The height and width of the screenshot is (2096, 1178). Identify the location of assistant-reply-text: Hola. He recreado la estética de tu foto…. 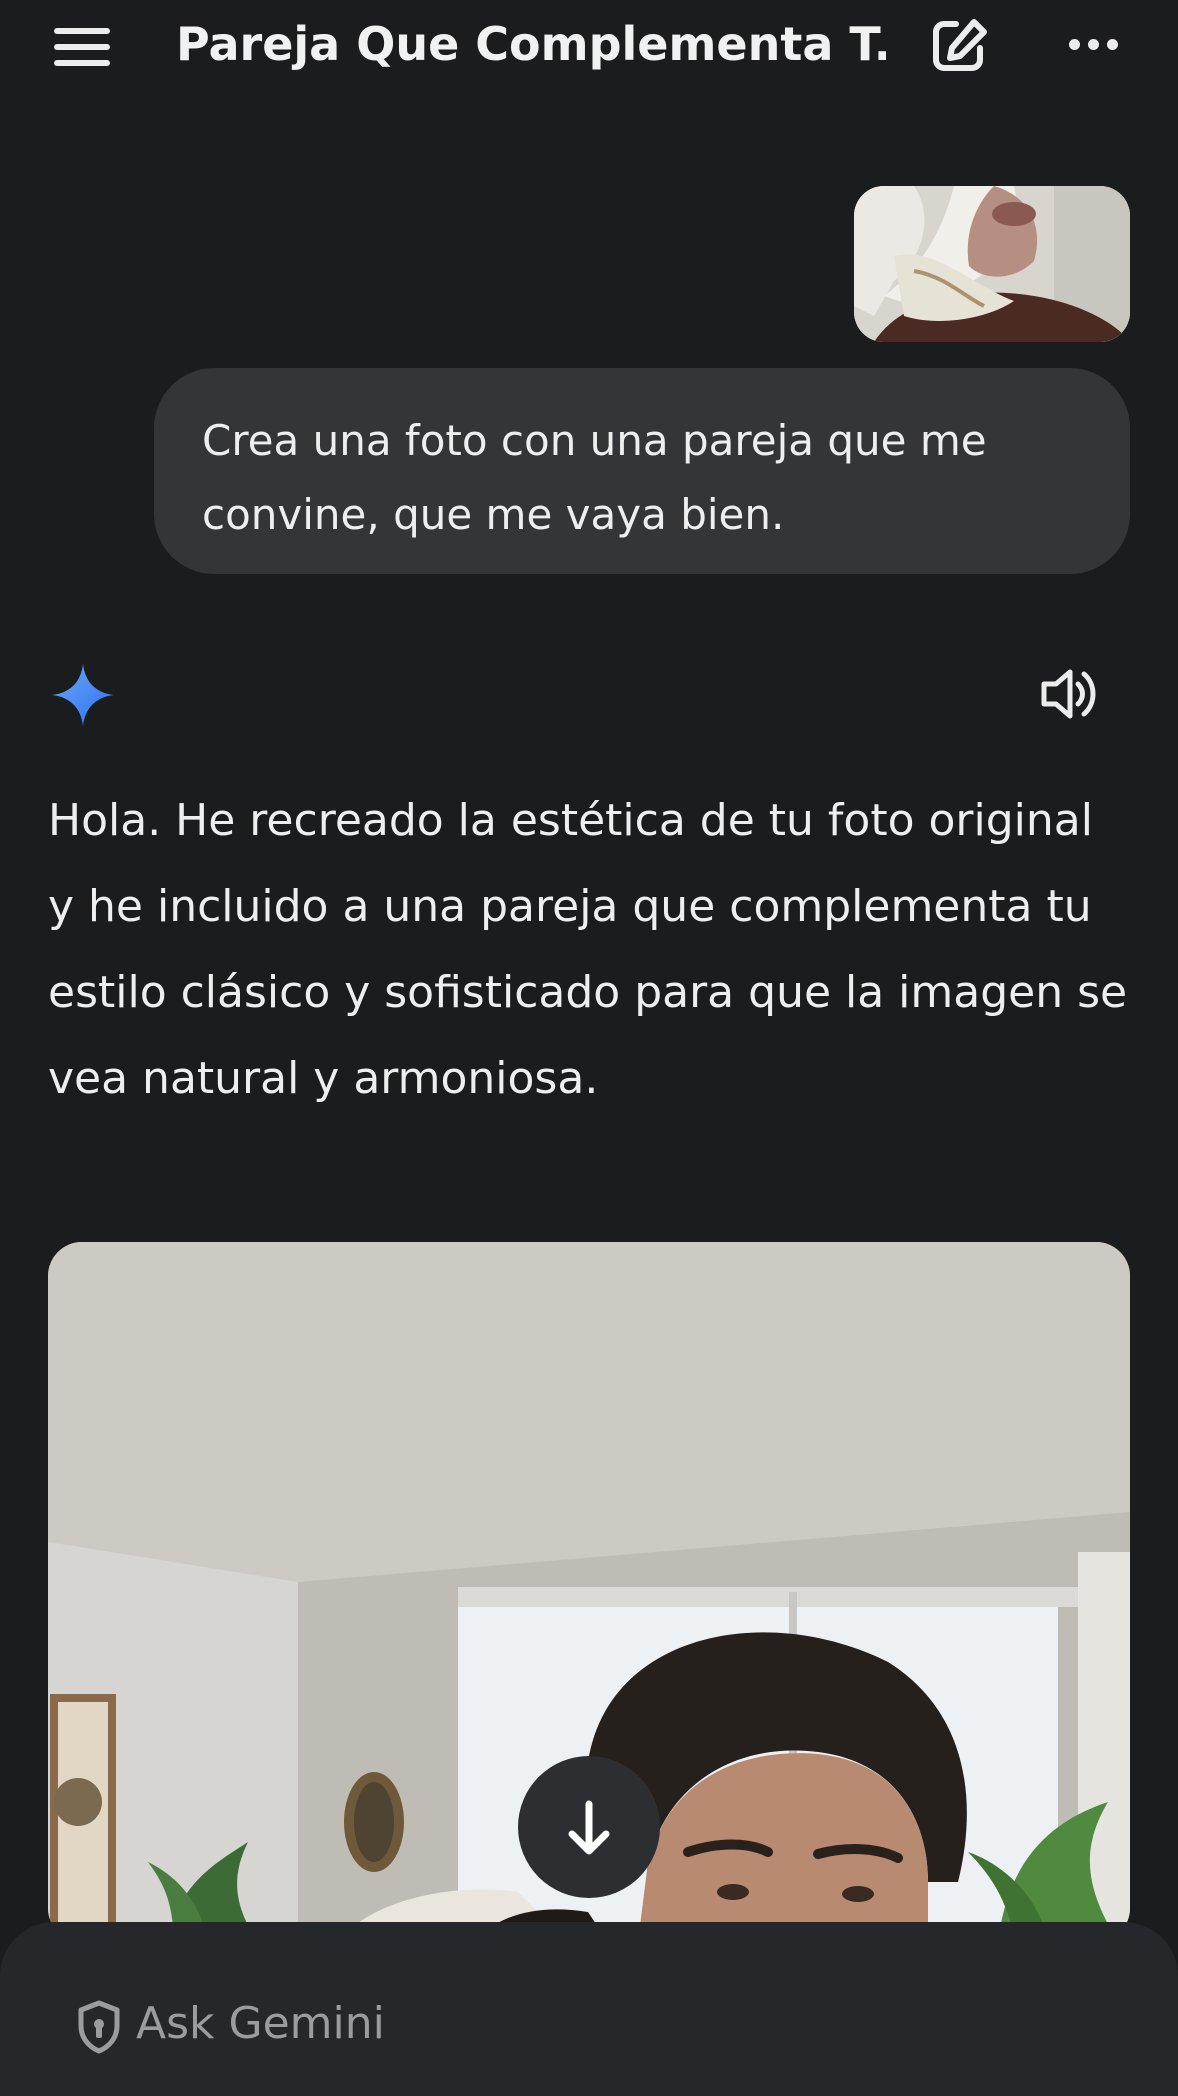
(588, 949).